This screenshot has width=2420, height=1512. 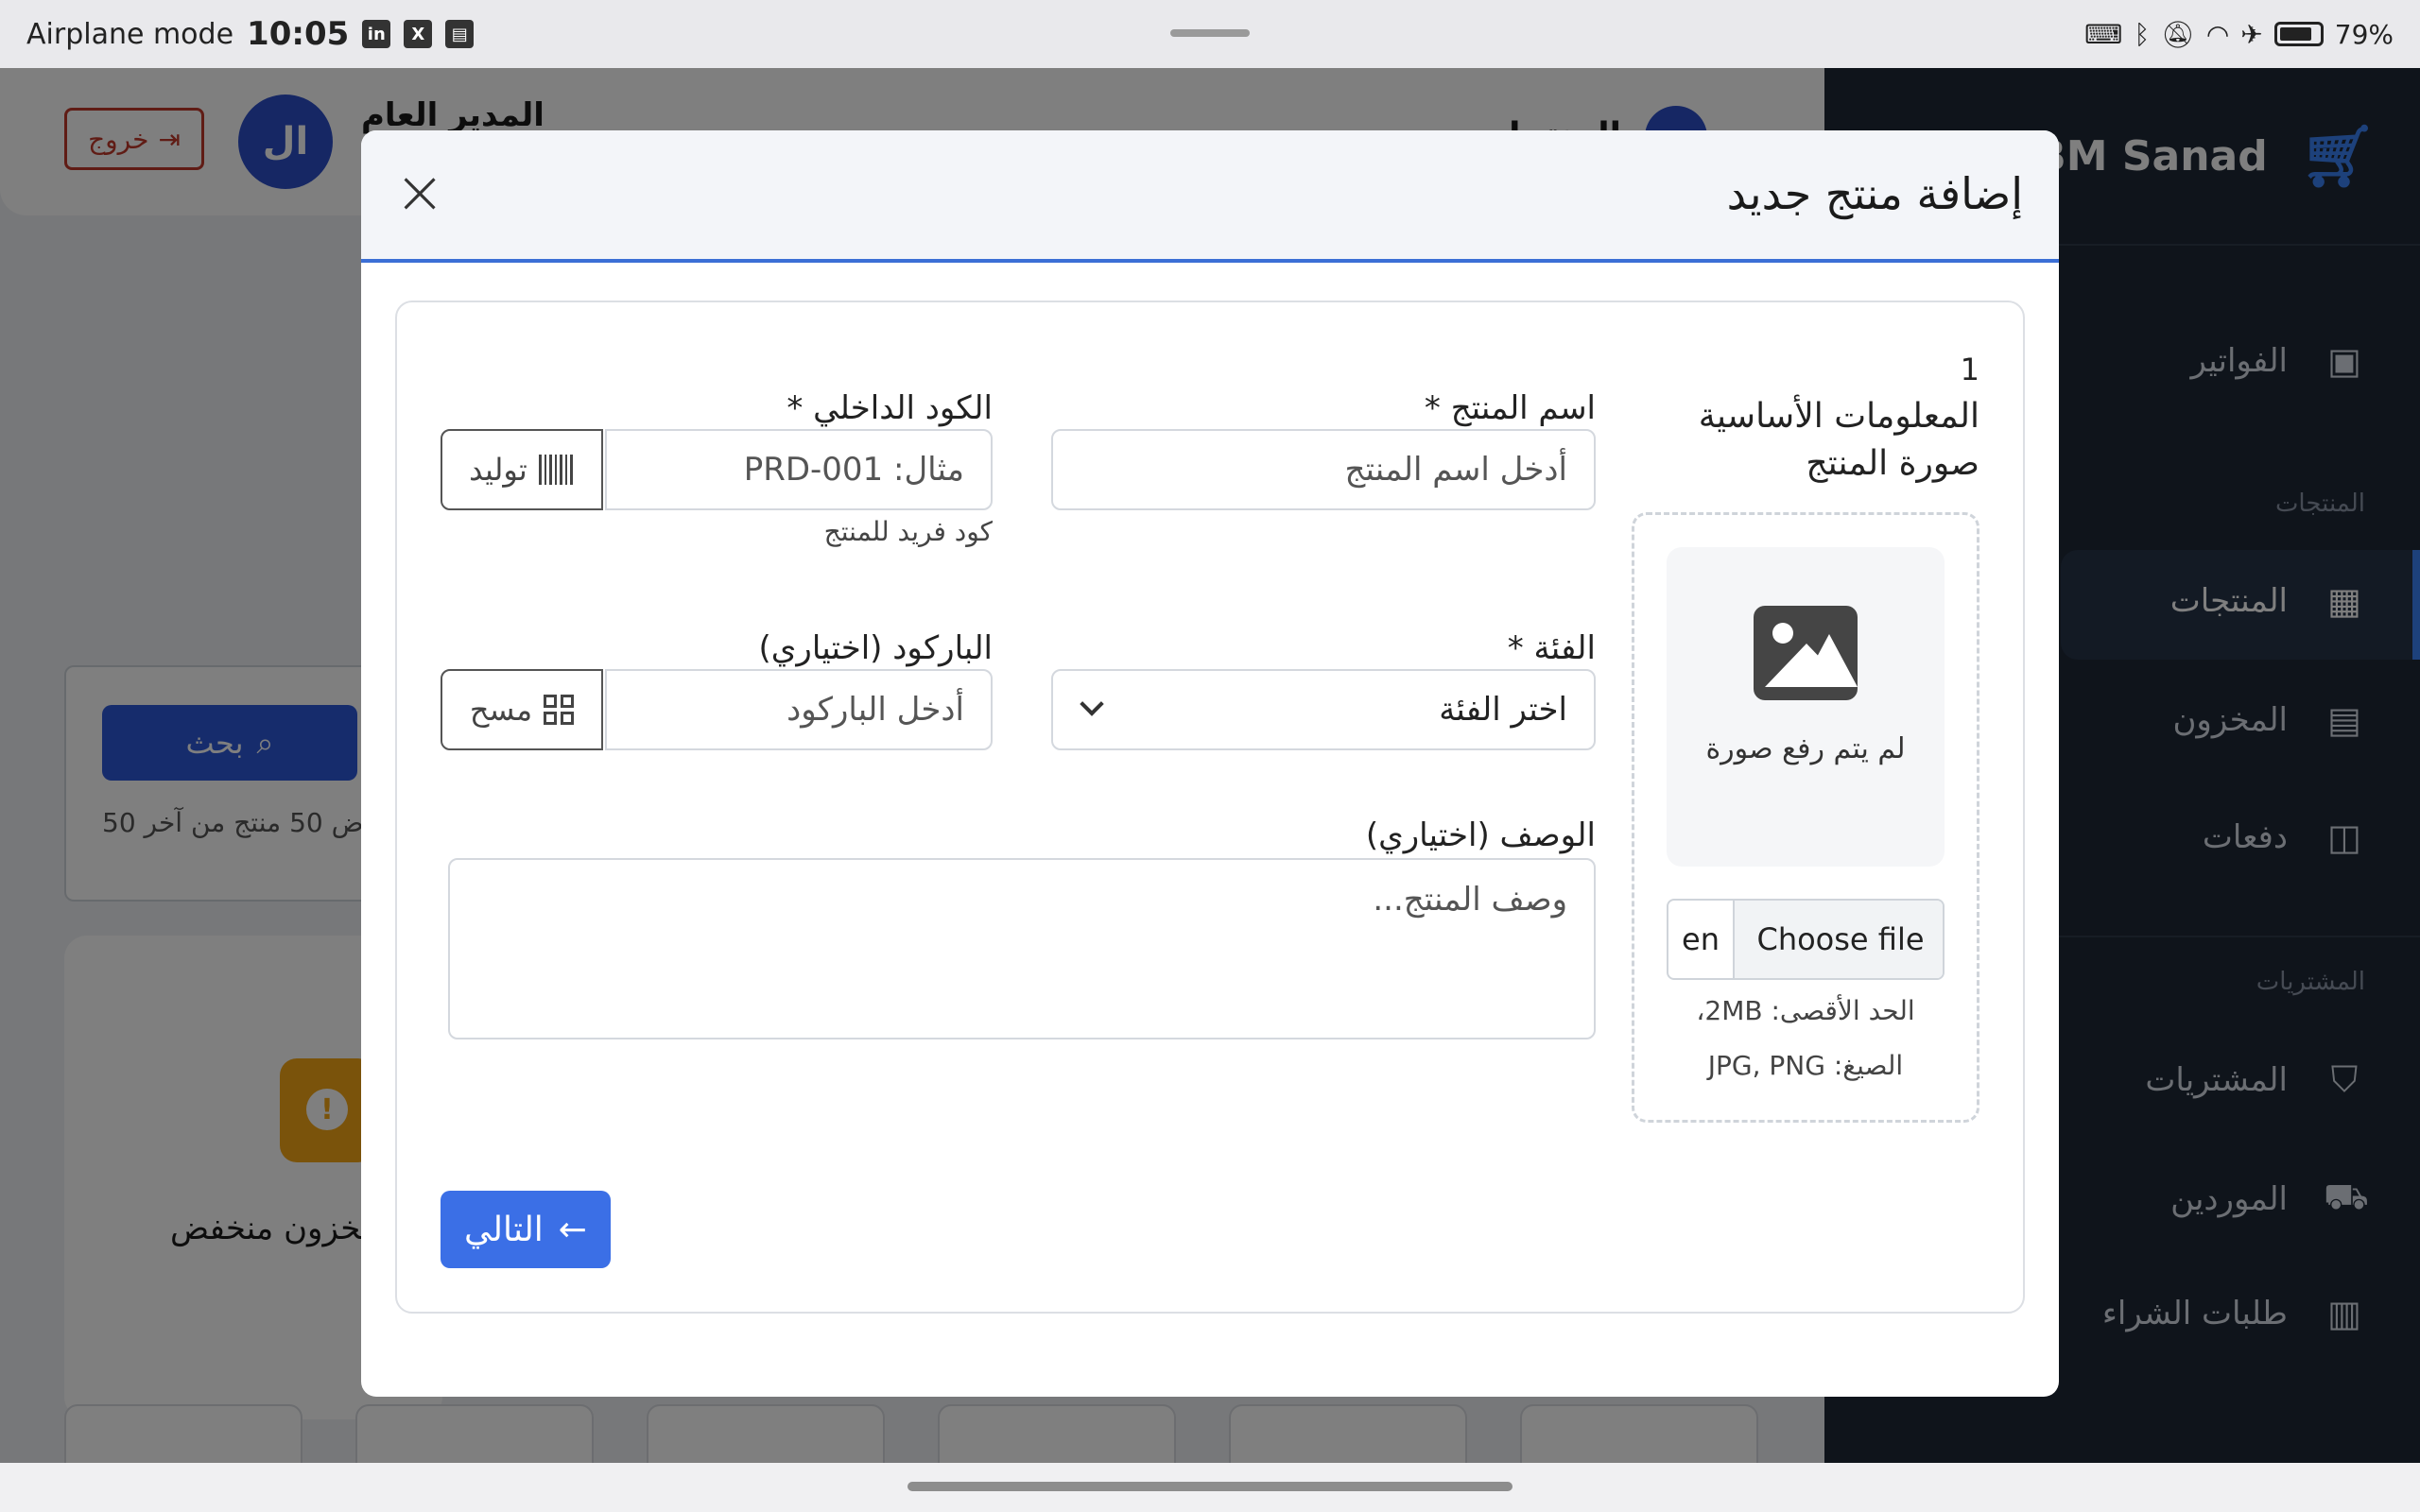 I want to click on max-size-hint: الحد الأقصى: 2MB،, so click(x=1805, y=1010).